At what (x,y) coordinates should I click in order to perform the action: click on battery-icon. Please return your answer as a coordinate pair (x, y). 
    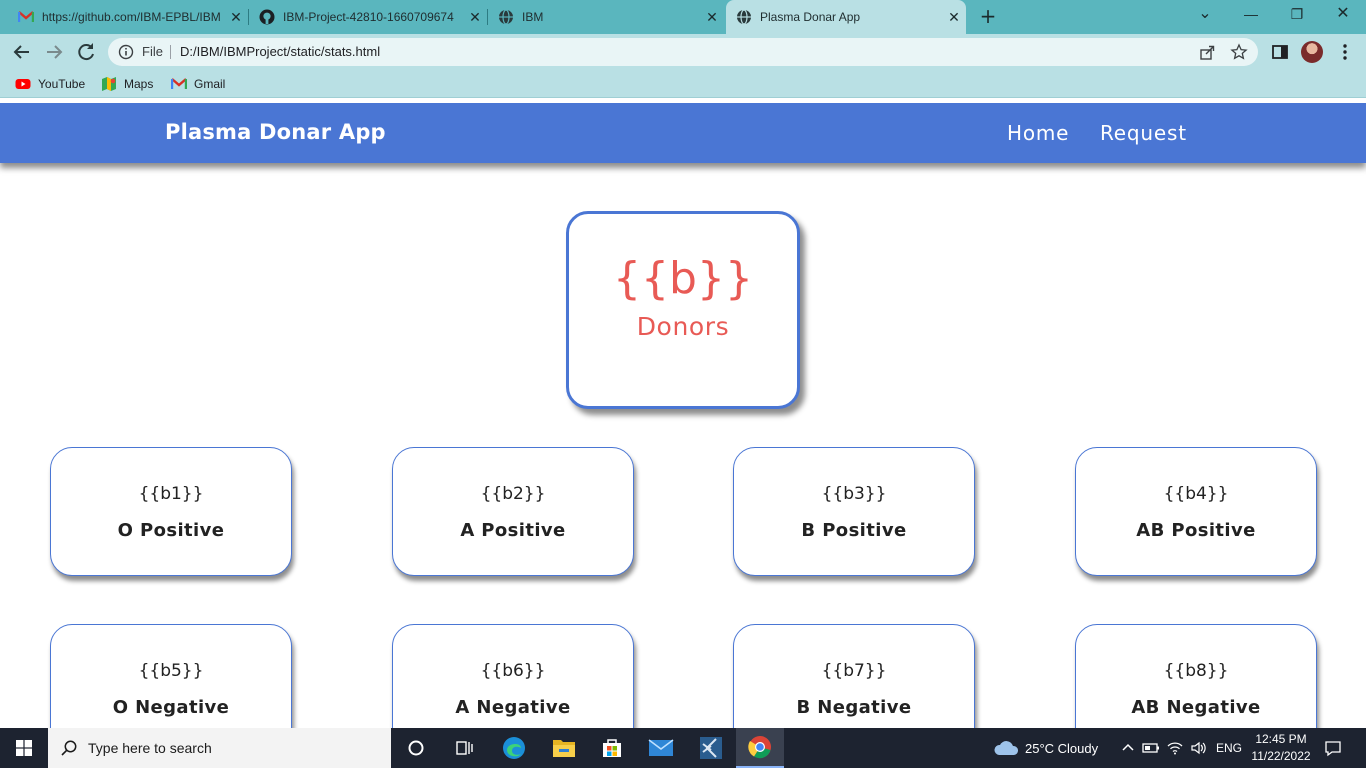
    Looking at the image, I should click on (1151, 748).